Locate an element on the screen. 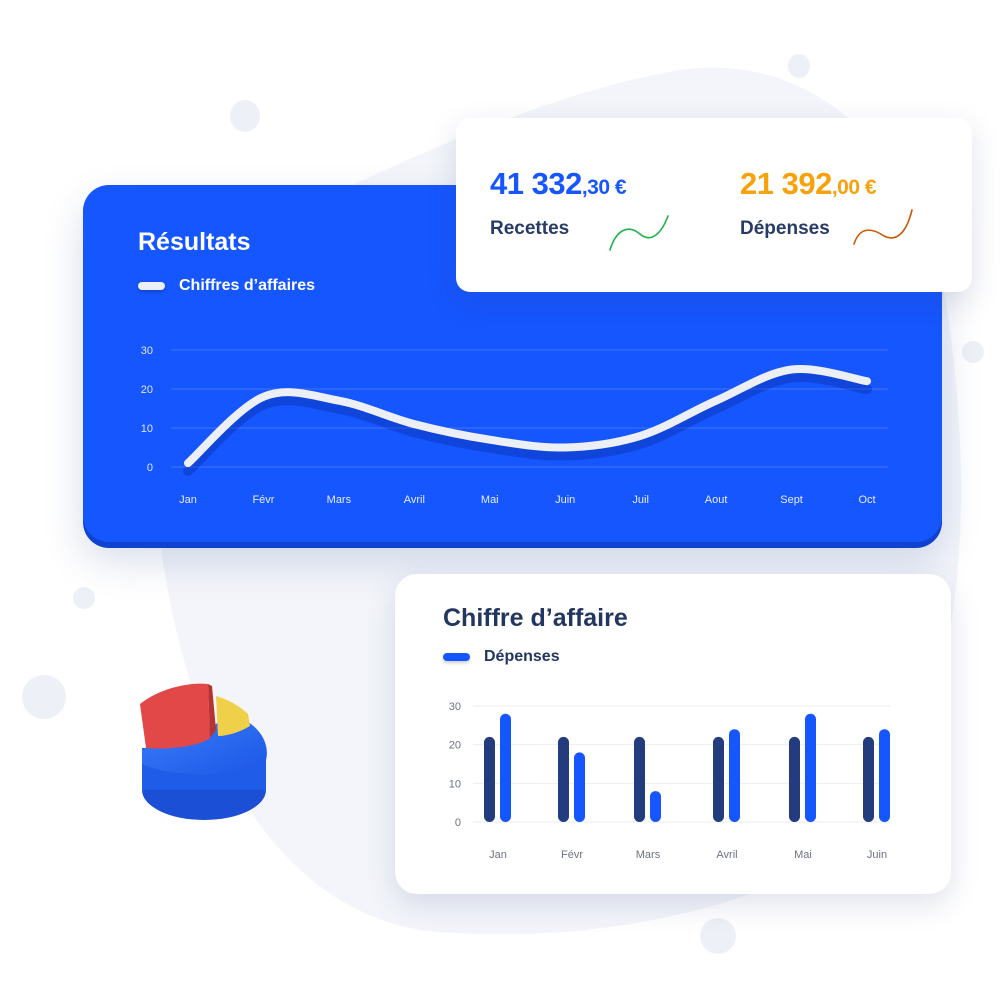 This screenshot has width=1000, height=1000. kpi-value-int: 21 392 is located at coordinates (786, 183).